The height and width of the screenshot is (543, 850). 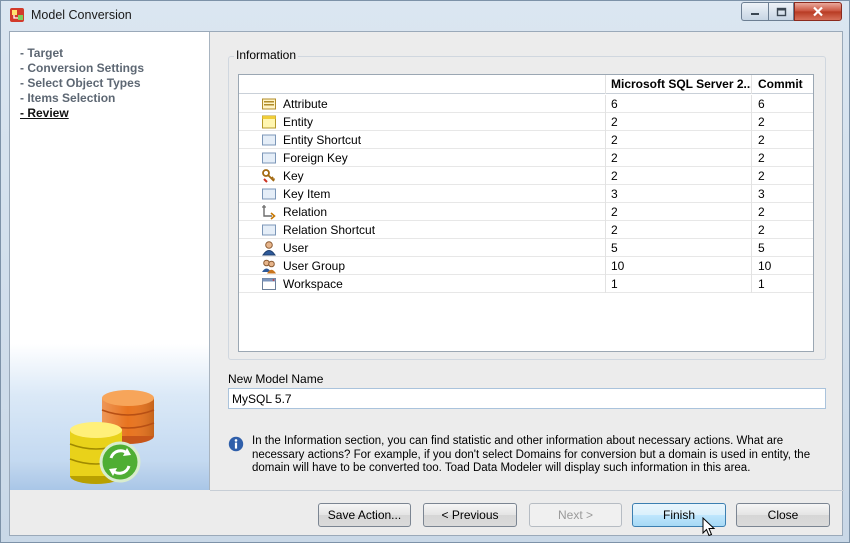 I want to click on close-icon, so click(x=818, y=11).